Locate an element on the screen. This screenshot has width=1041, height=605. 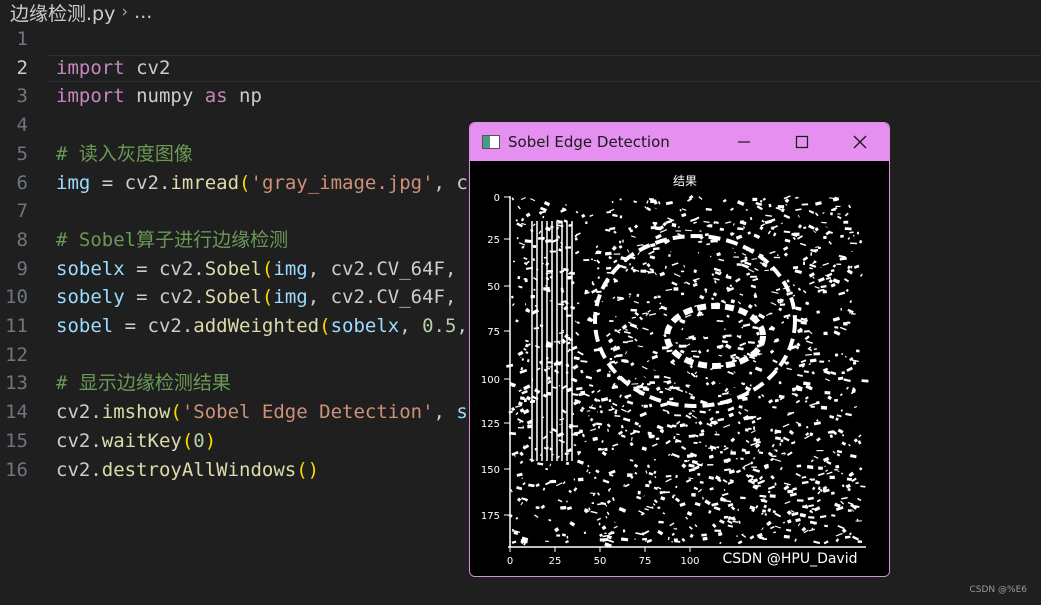
code-text: cv2.waitKey(0) is located at coordinates (136, 441).